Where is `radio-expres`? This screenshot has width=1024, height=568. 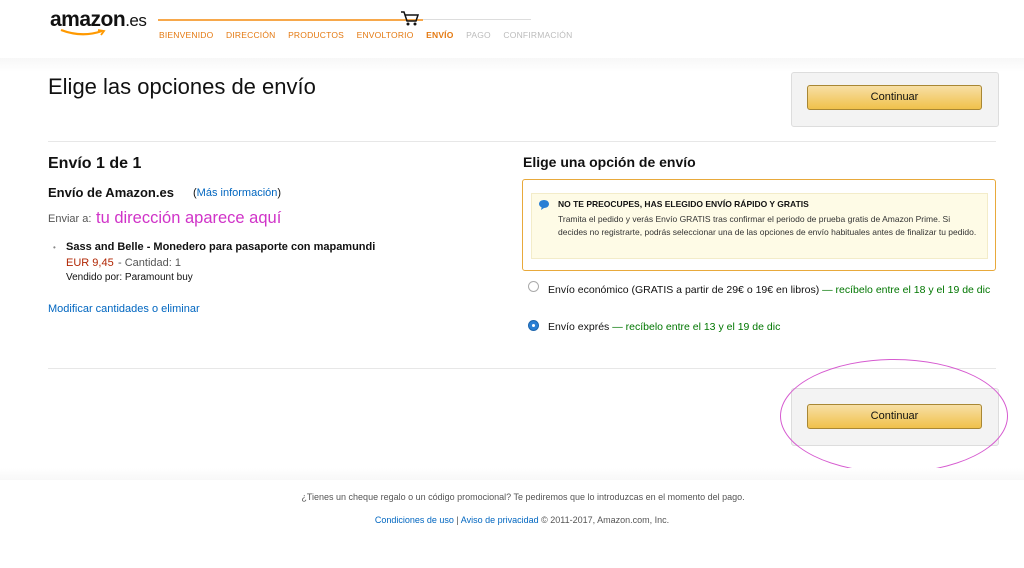
radio-expres is located at coordinates (533, 325).